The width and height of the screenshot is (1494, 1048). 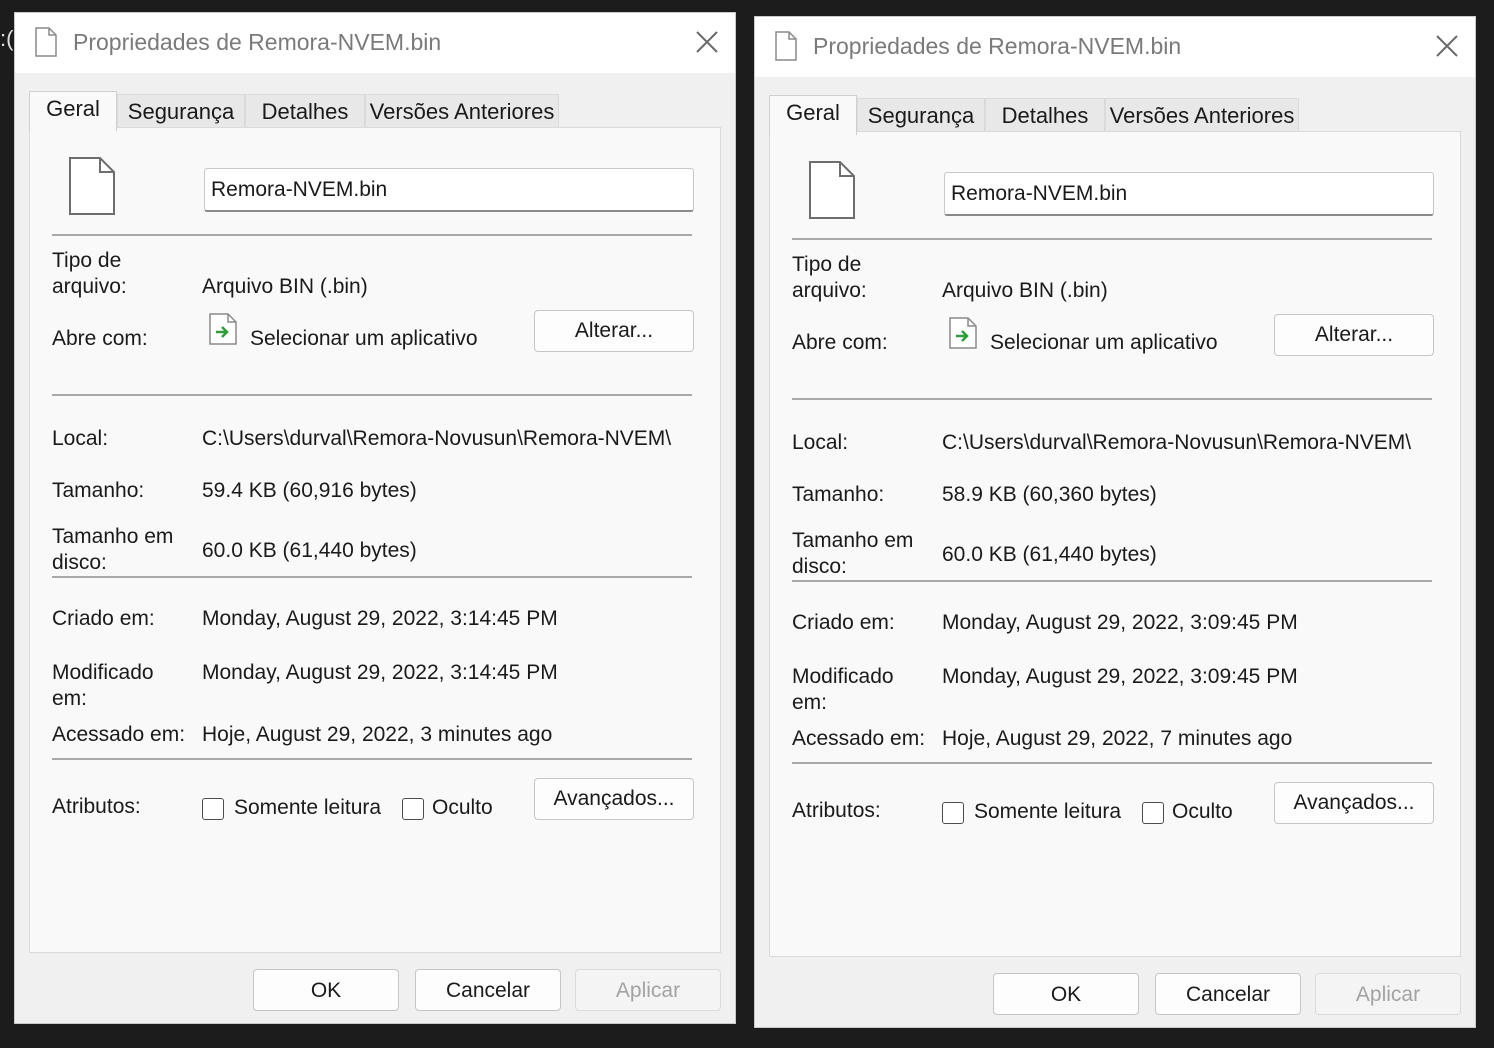 I want to click on size-value: 59.4 KB (60,916 bytes), so click(x=309, y=490).